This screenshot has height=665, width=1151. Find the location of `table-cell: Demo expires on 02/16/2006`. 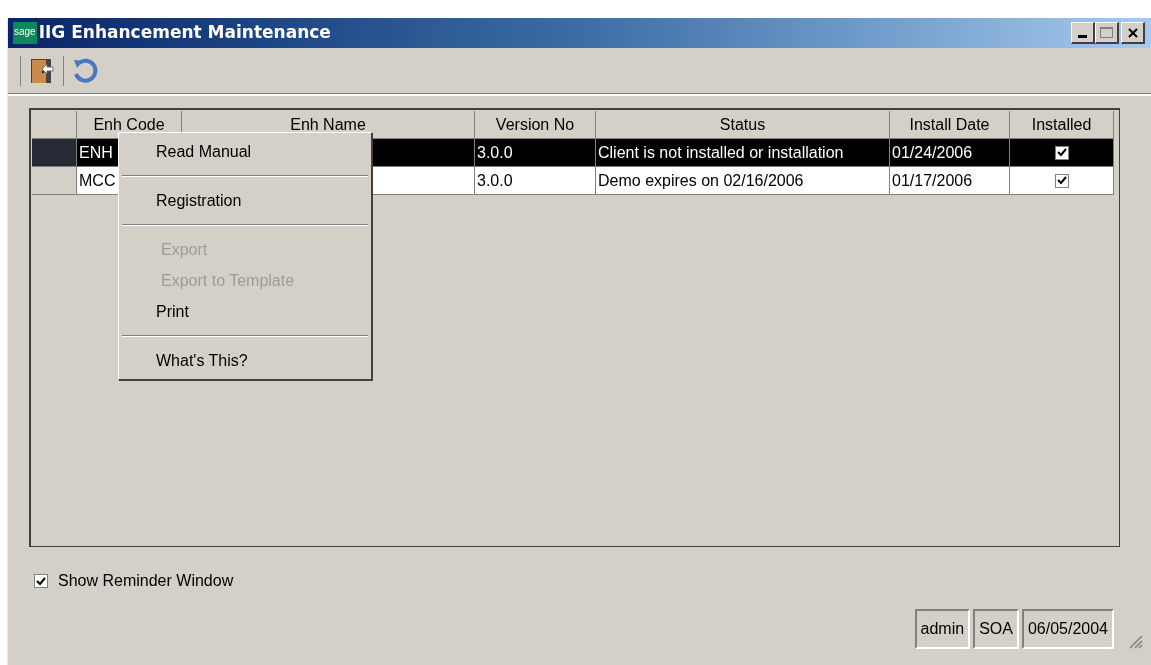

table-cell: Demo expires on 02/16/2006 is located at coordinates (743, 181).